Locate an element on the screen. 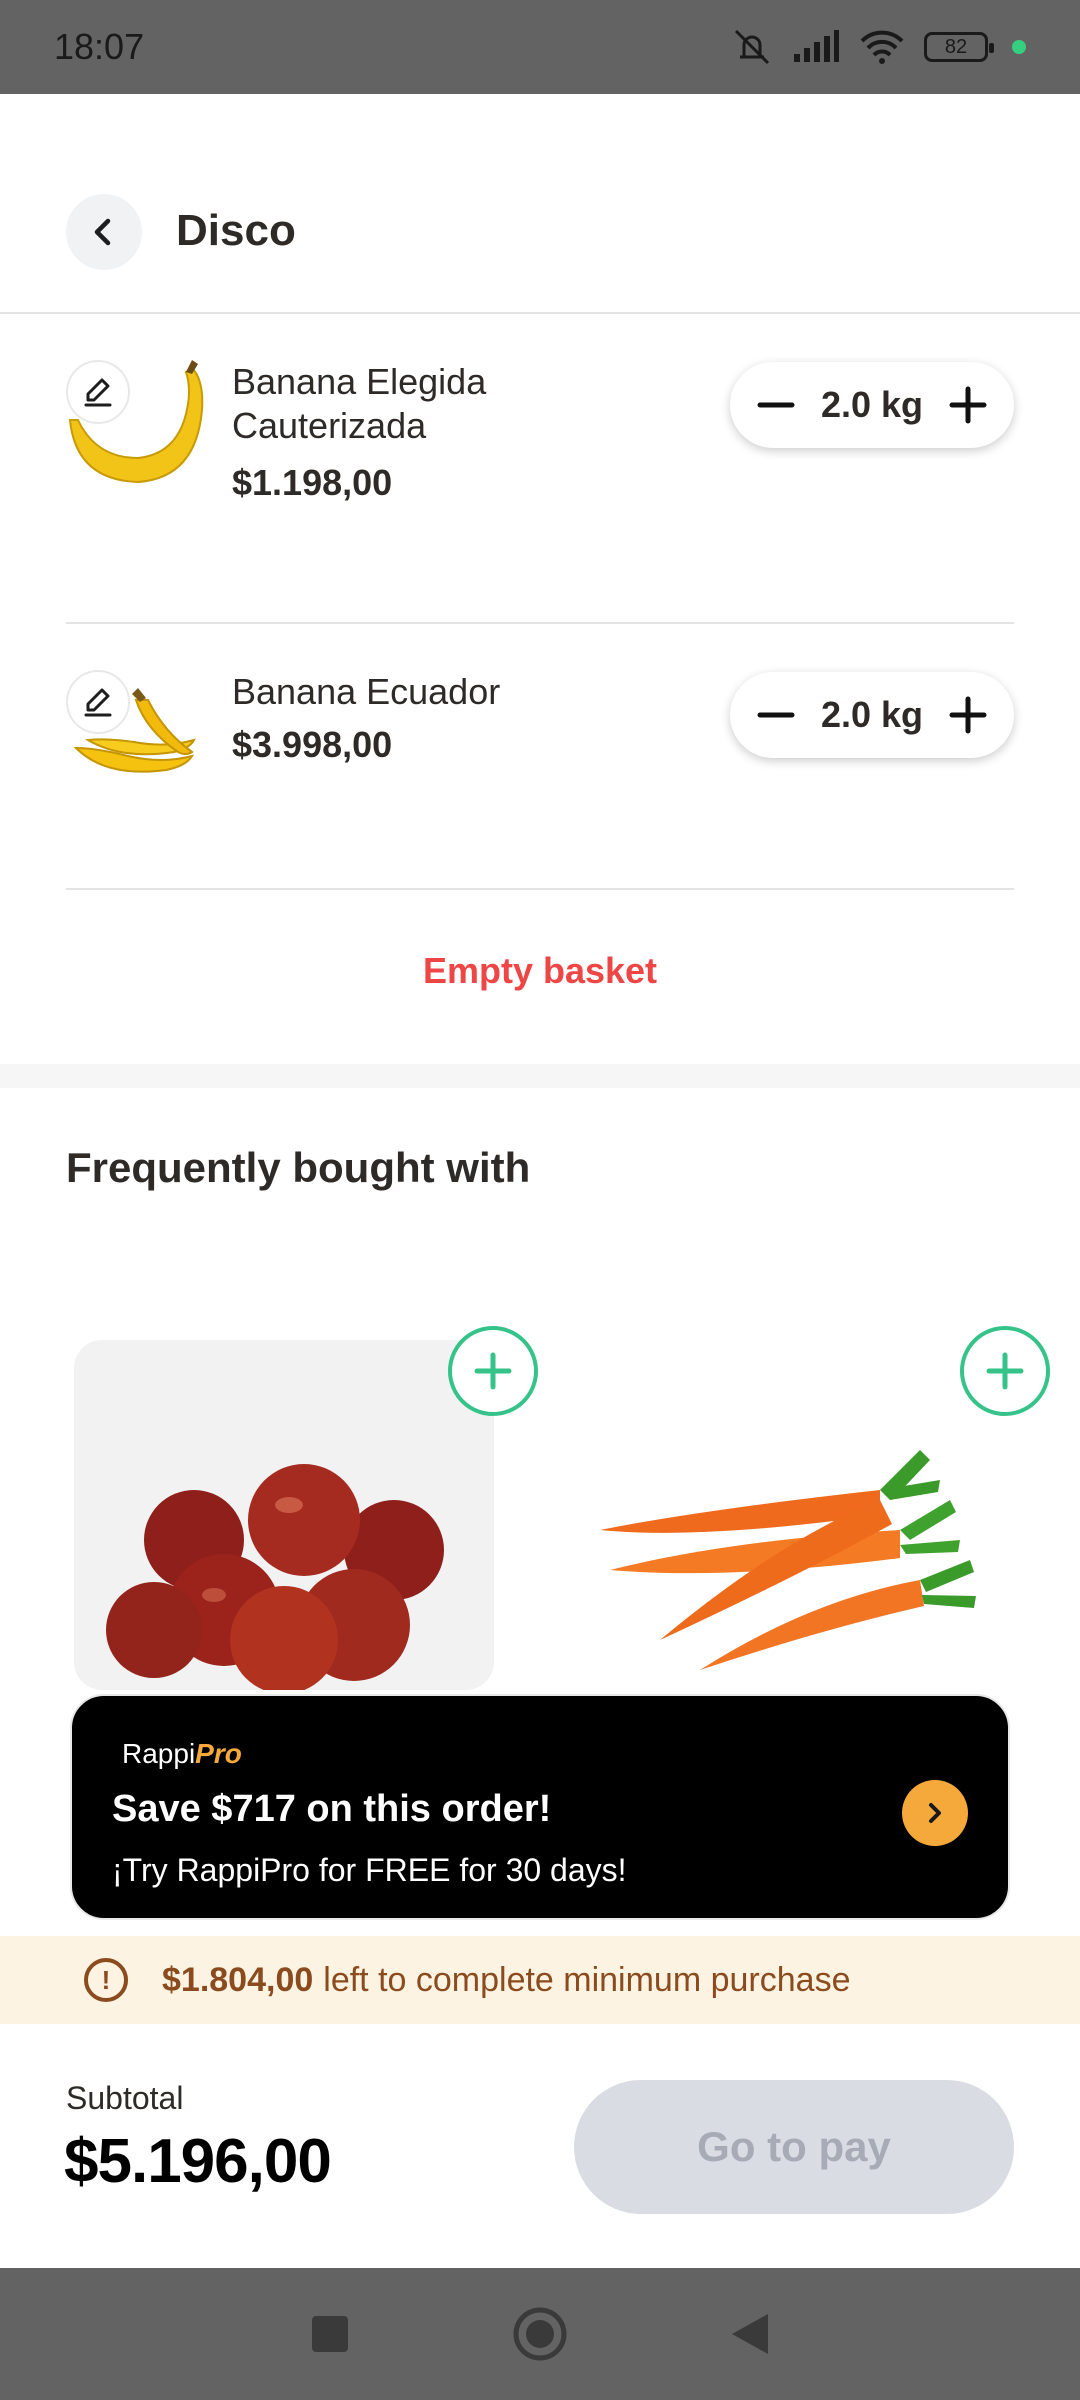 This screenshot has height=2400, width=1080. item-name: Banana Elegida Cauterizada is located at coordinates (359, 403).